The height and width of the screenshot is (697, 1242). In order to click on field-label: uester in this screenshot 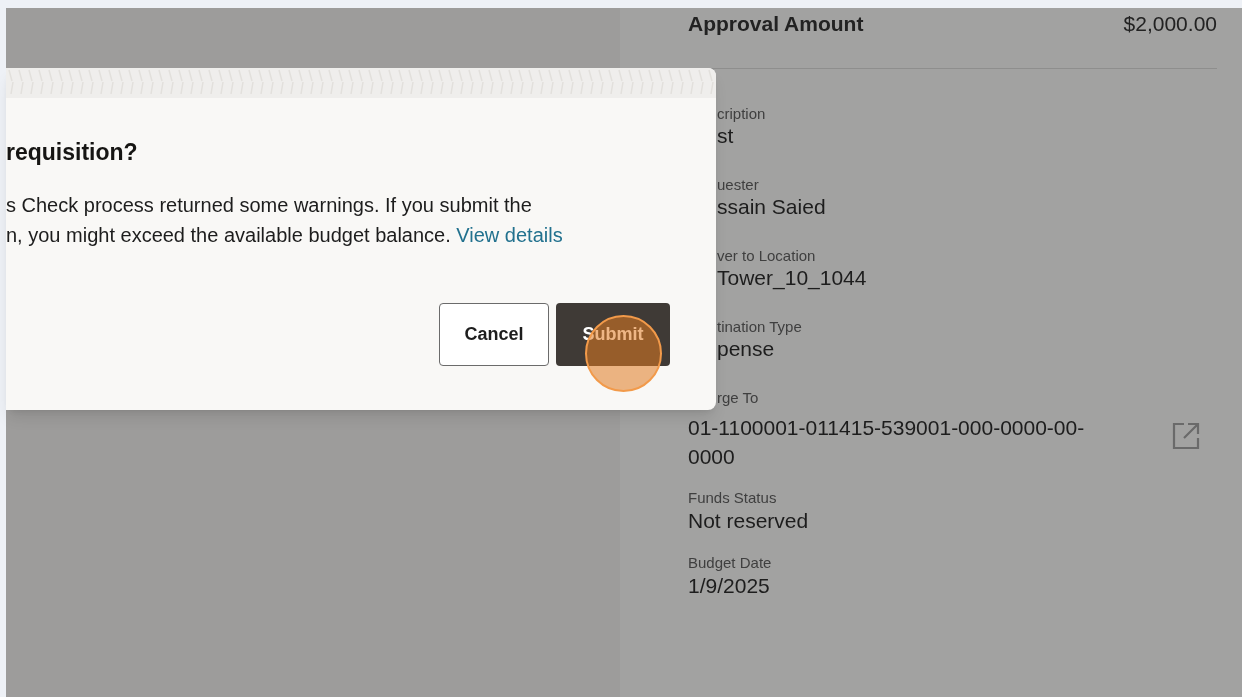, I will do `click(738, 185)`.